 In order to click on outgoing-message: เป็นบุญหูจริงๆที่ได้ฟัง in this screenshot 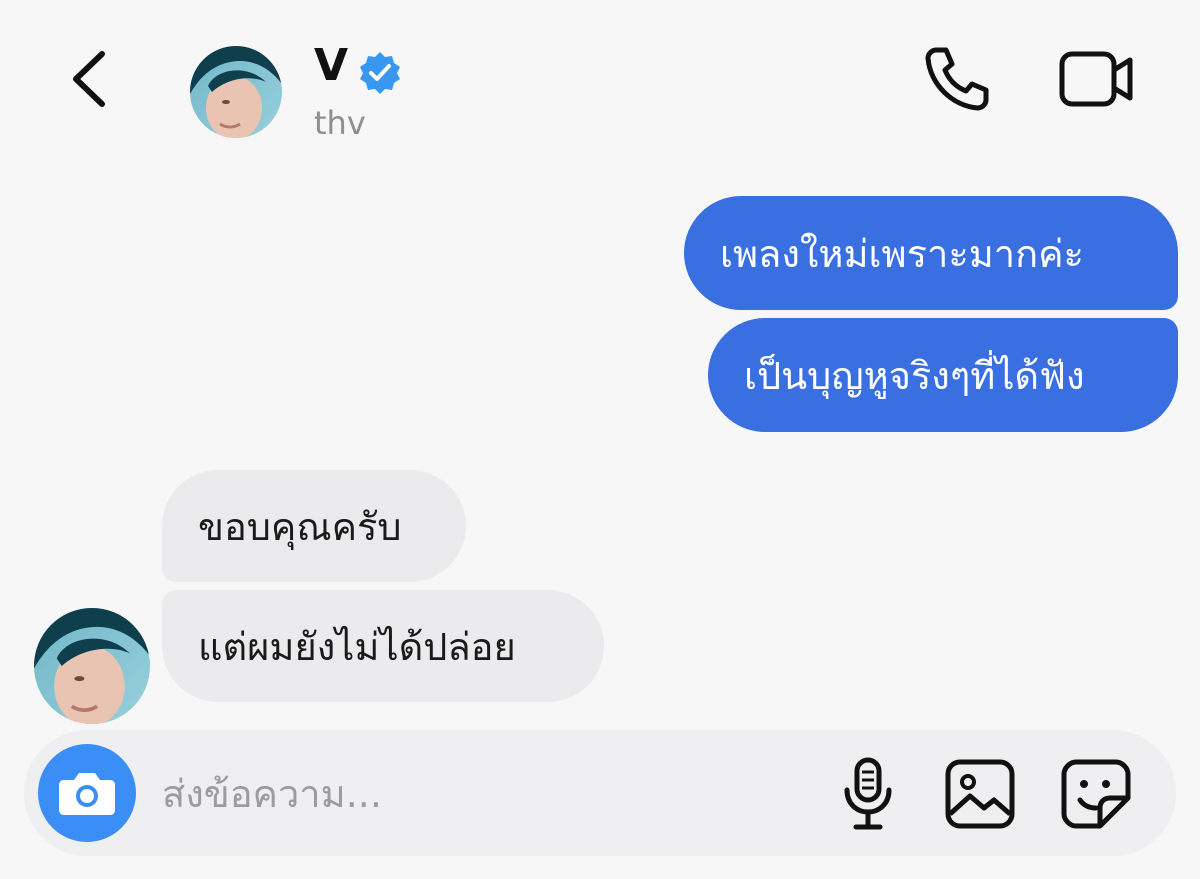, I will do `click(943, 375)`.